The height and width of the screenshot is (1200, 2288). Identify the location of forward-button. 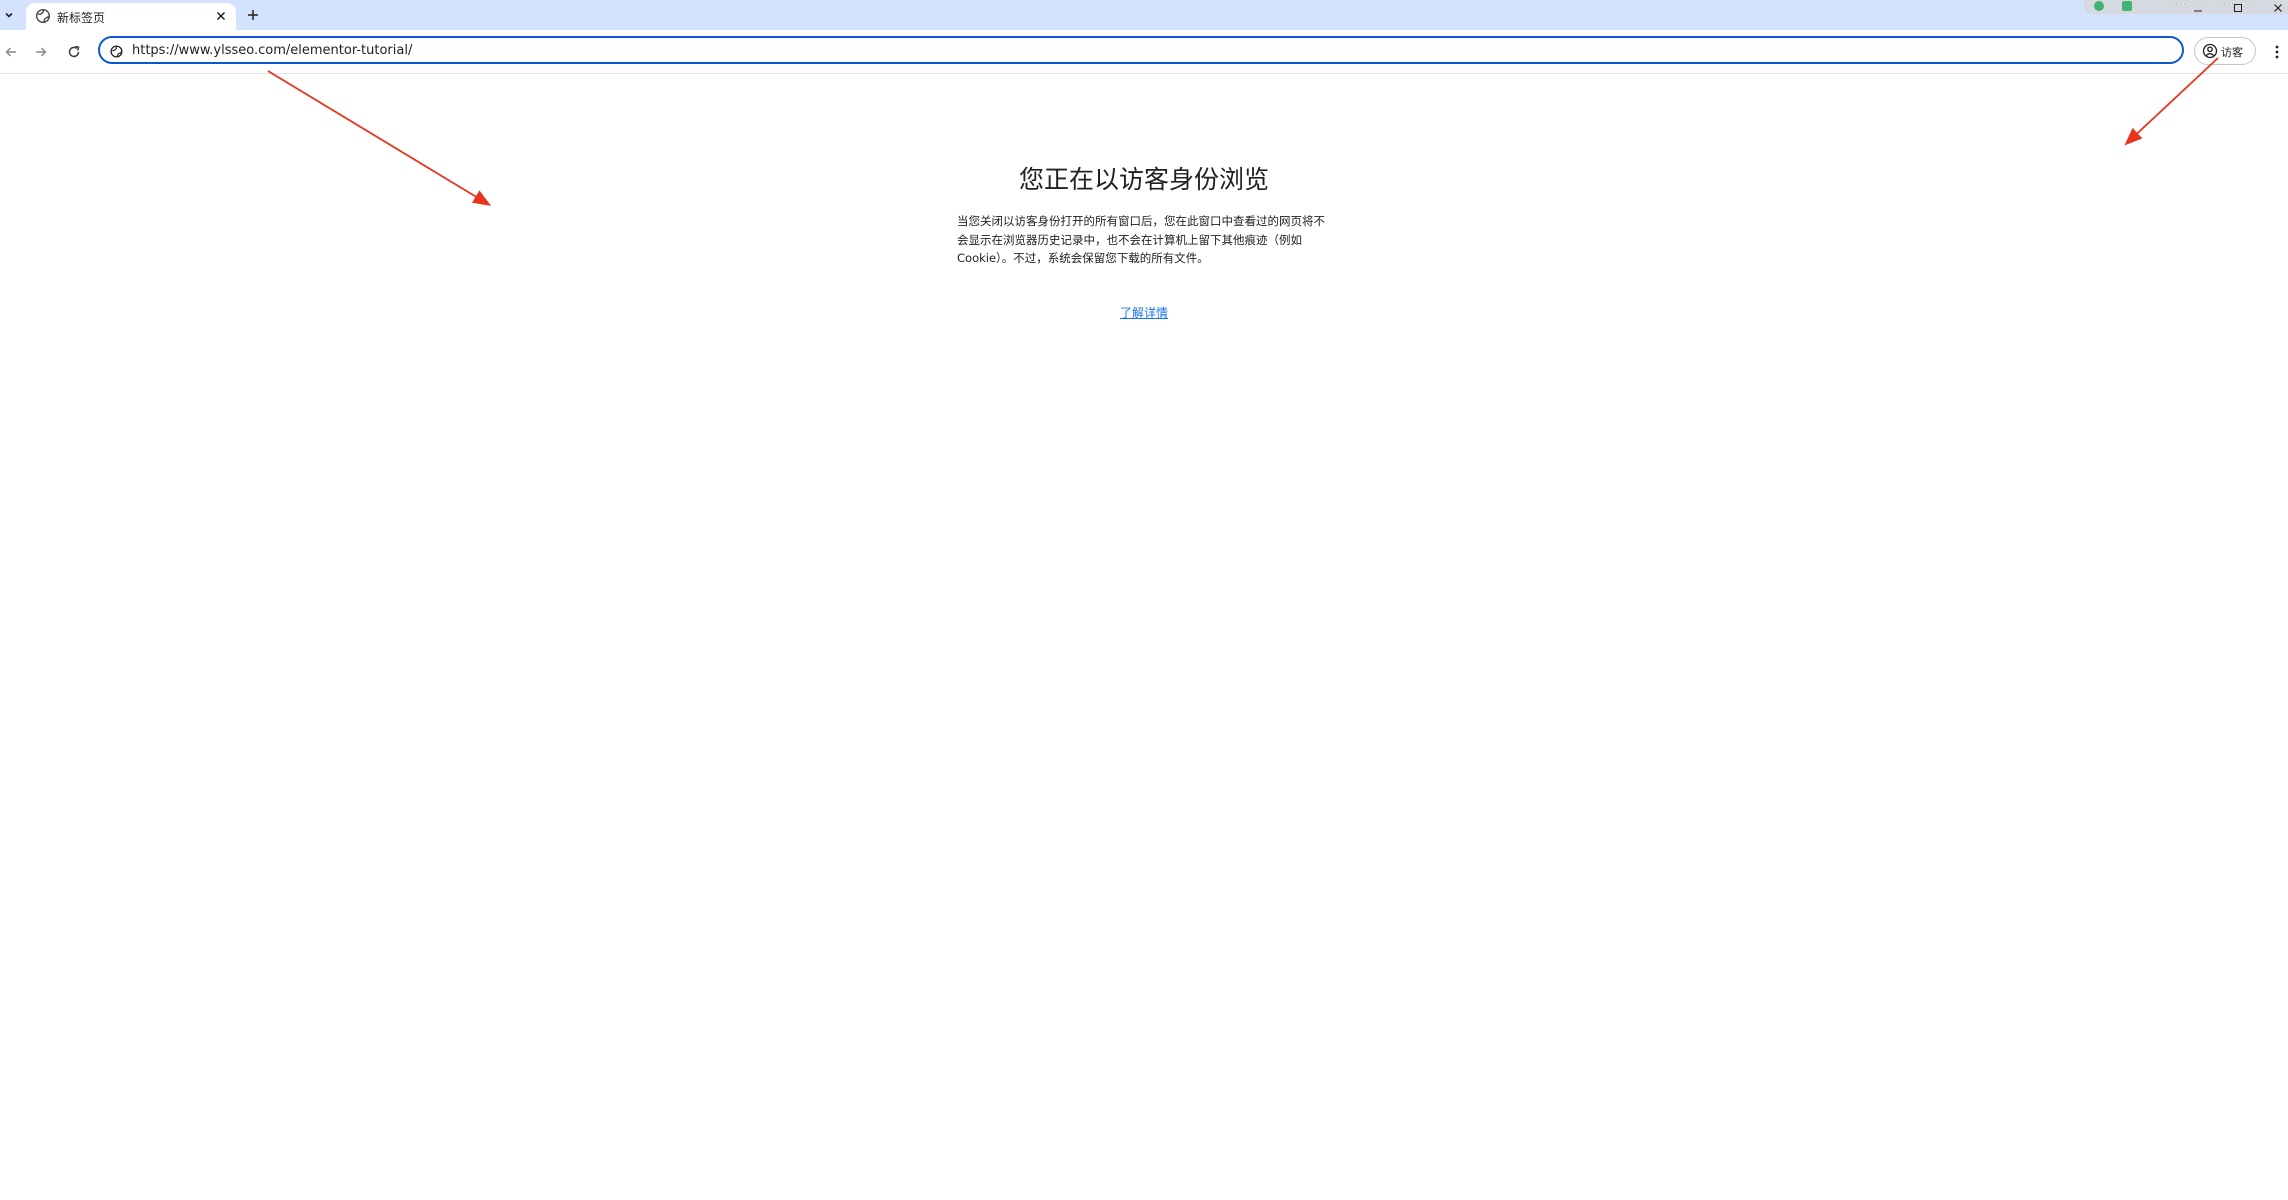
(41, 52).